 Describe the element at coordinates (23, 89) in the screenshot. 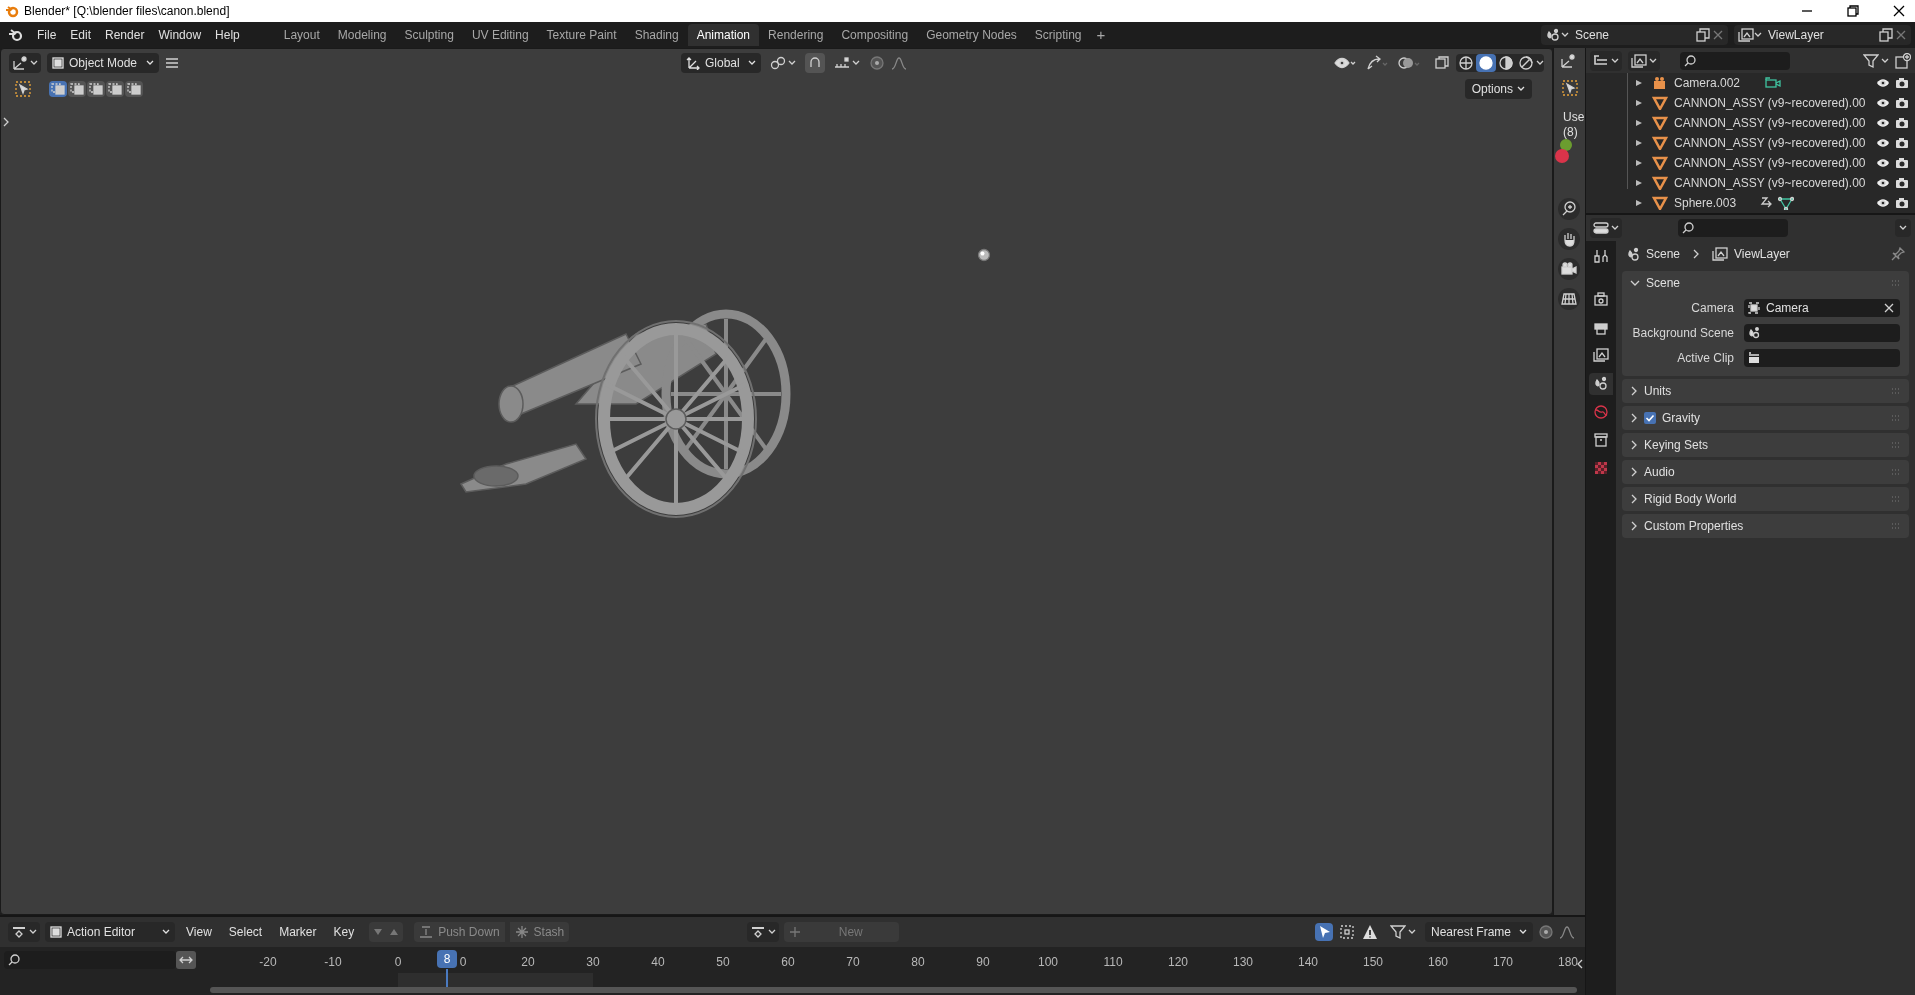

I see `select-tool-icon` at that location.